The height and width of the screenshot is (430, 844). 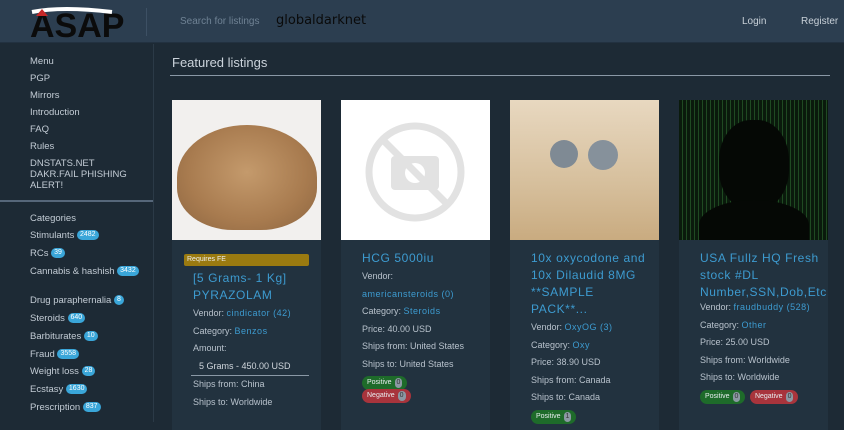 I want to click on category-link: Other, so click(x=754, y=325).